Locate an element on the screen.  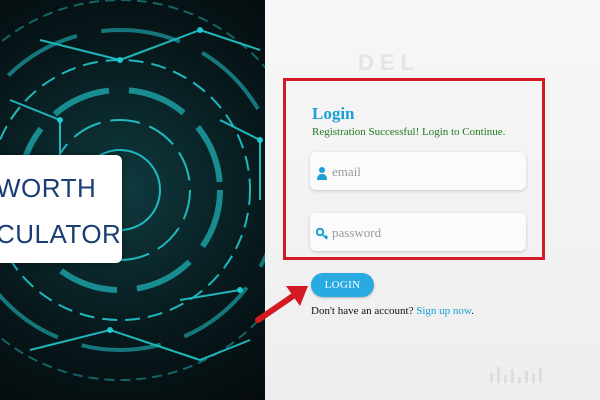
key-icon is located at coordinates (322, 233).